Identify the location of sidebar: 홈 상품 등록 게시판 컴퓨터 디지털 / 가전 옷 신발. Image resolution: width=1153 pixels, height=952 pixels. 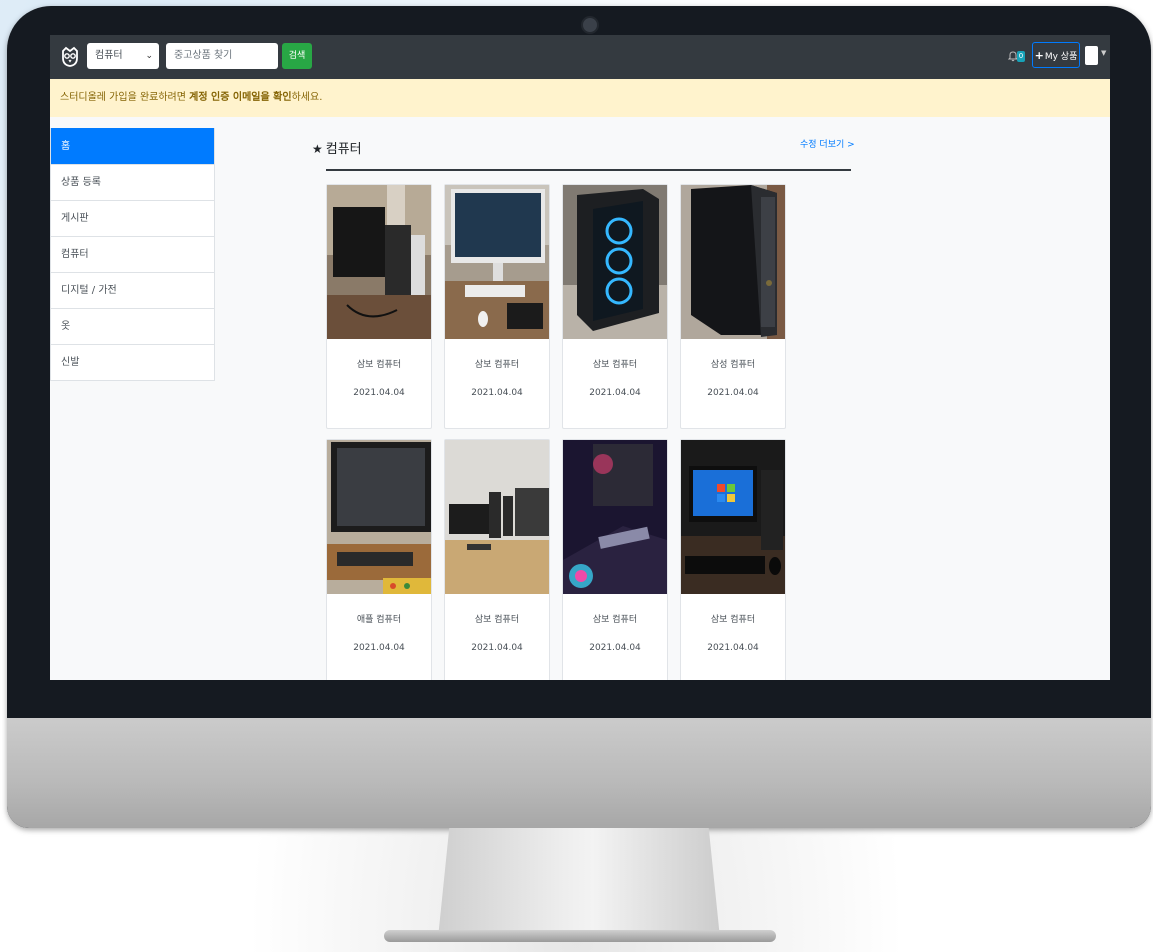
(132, 254).